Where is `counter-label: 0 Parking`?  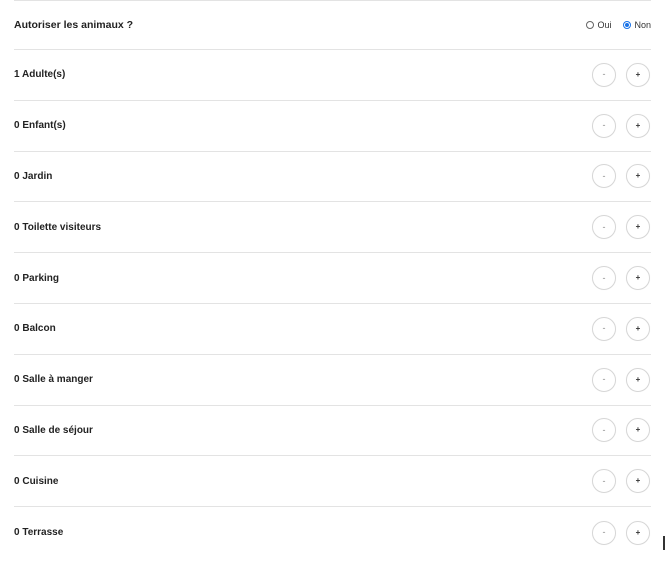
counter-label: 0 Parking is located at coordinates (36, 278).